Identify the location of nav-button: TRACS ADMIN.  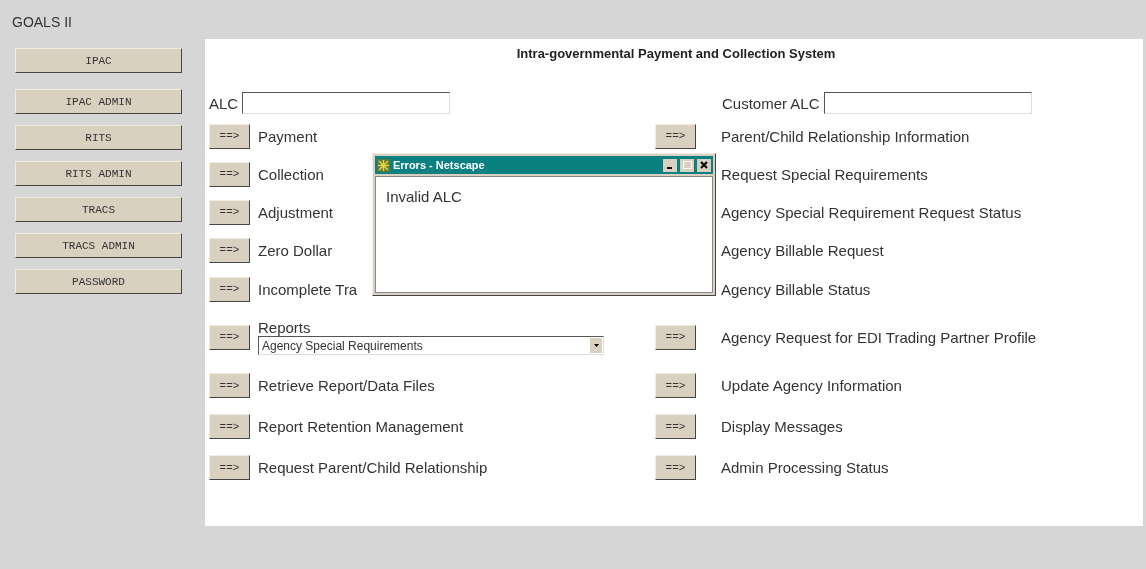
(98, 245).